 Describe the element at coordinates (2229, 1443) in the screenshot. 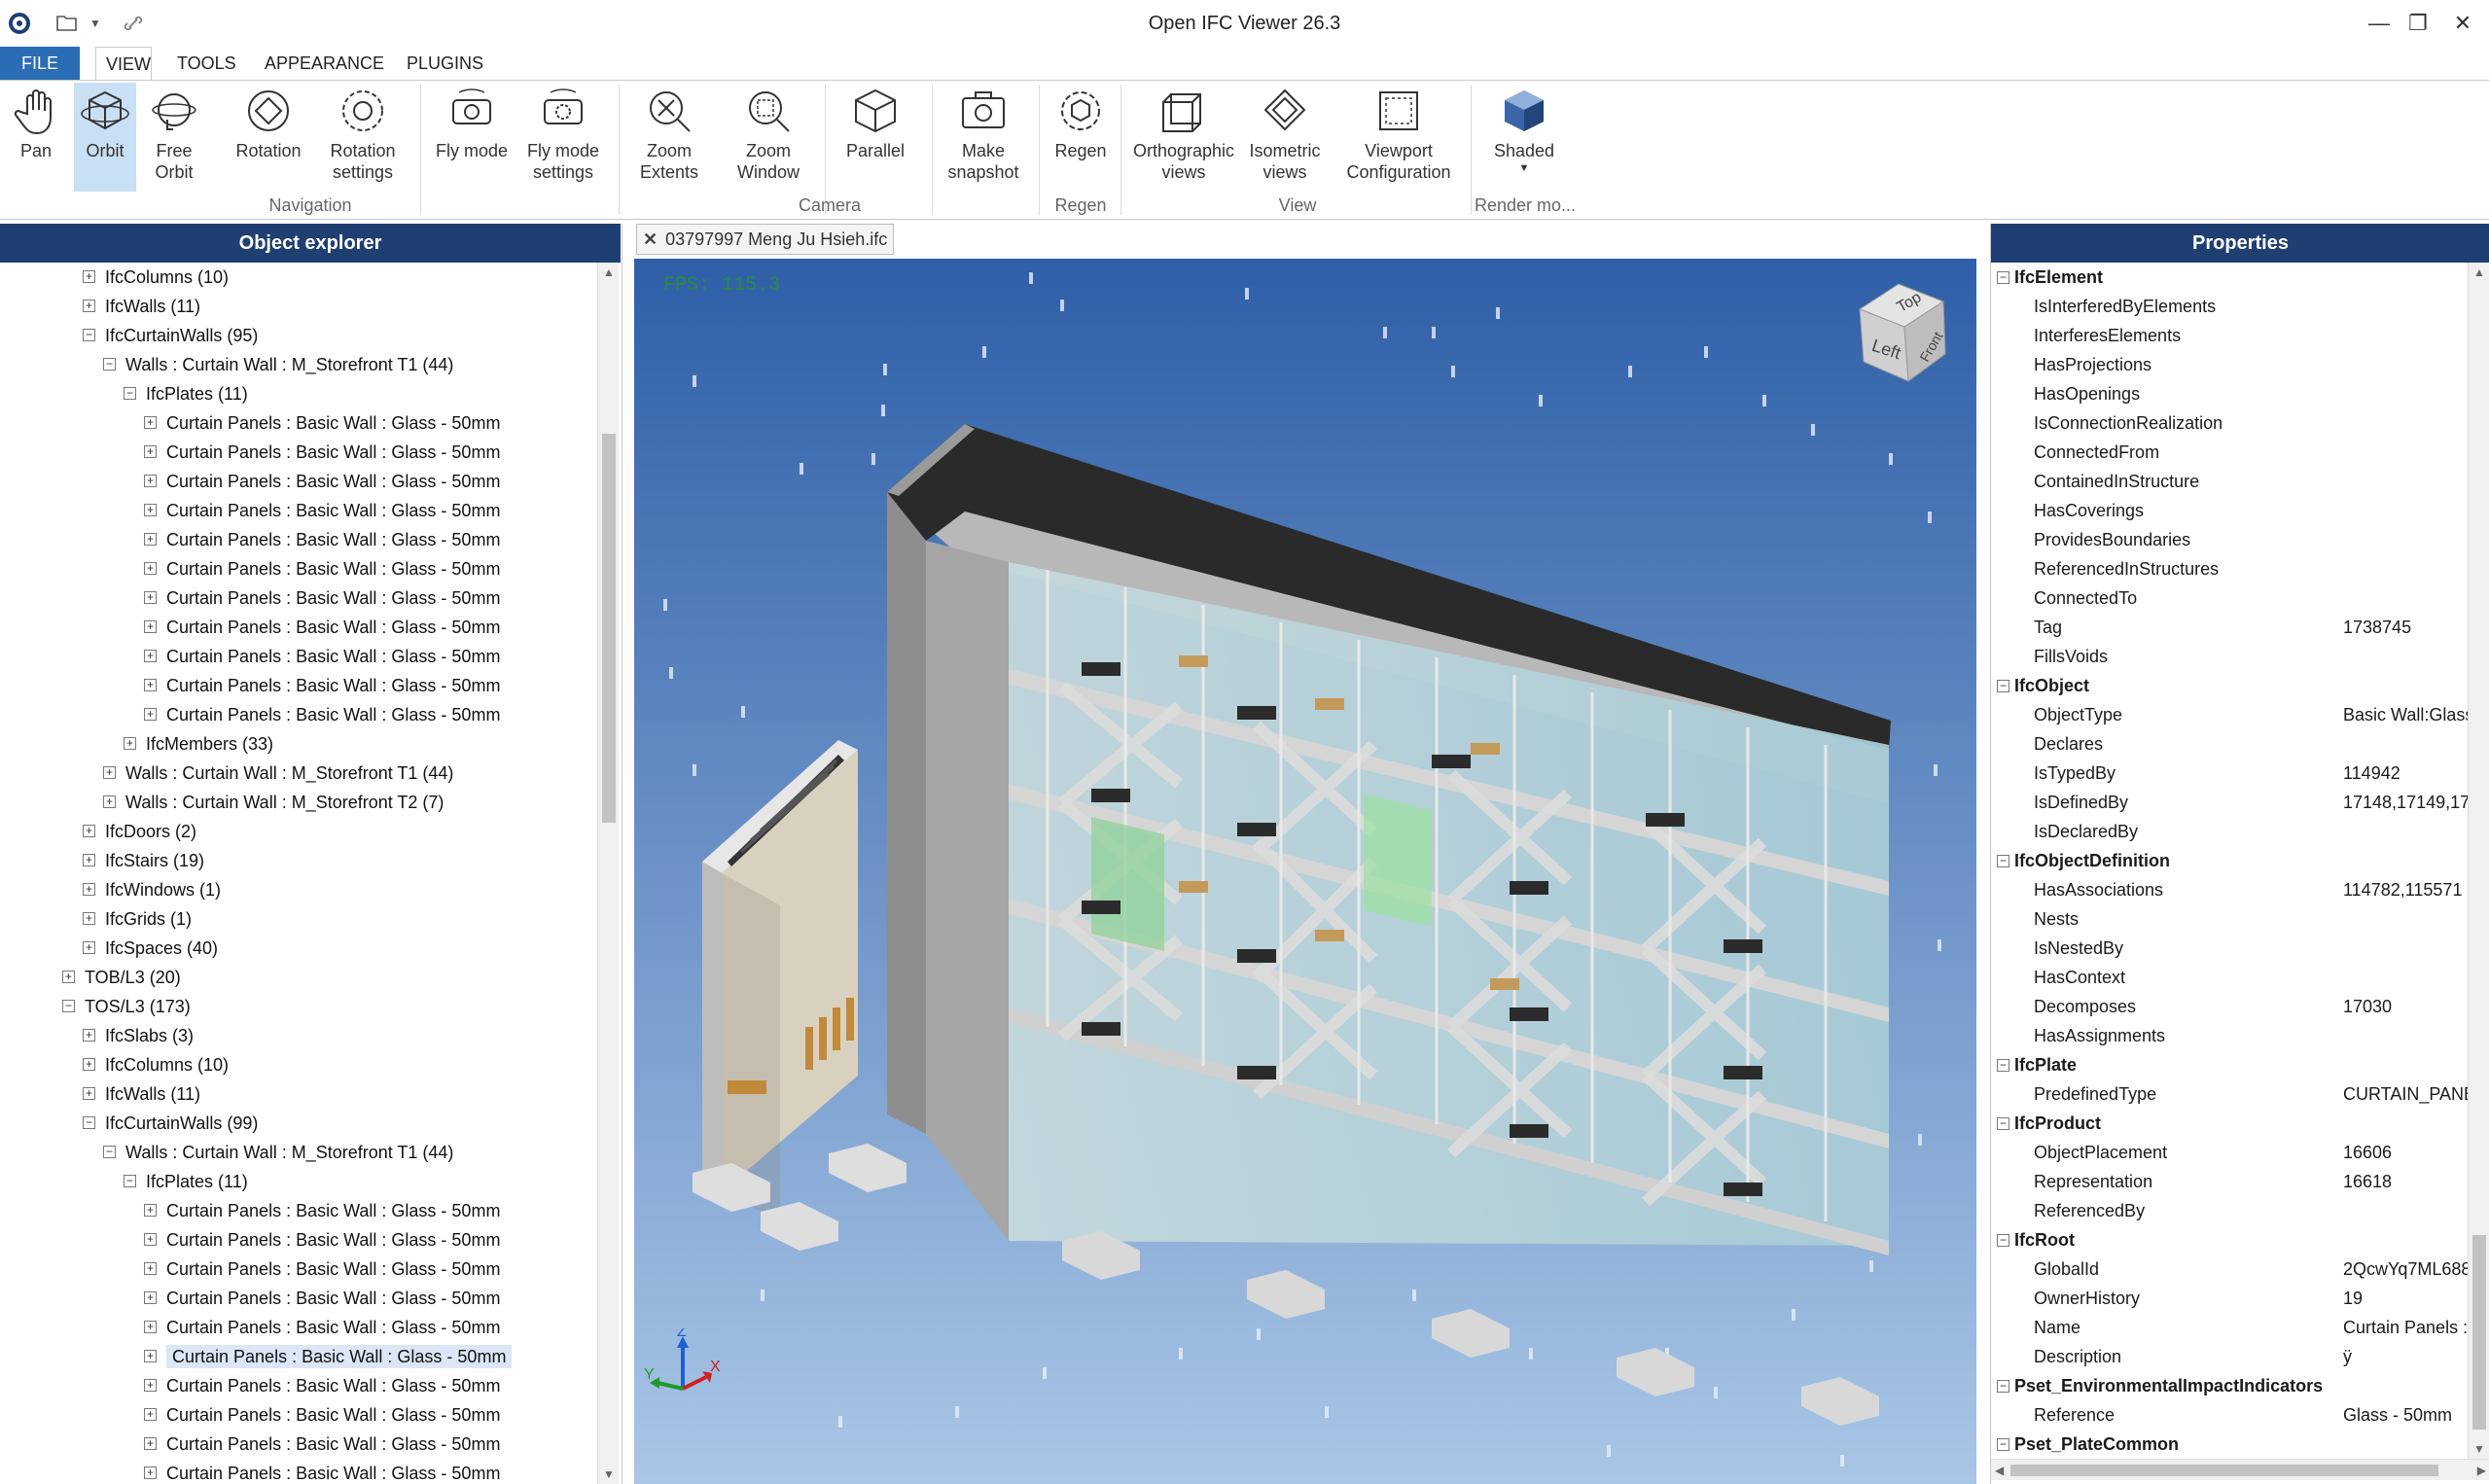

I see `property-group: − Pset_PlateCommon` at that location.